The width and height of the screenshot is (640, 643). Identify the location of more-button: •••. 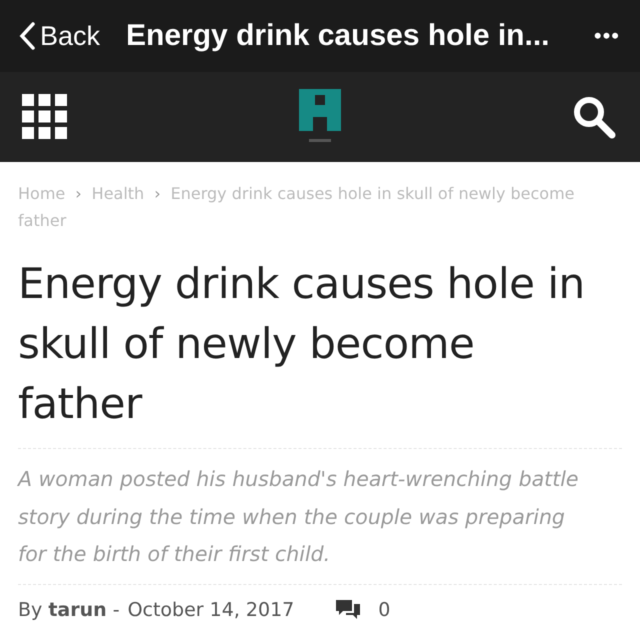
(607, 36).